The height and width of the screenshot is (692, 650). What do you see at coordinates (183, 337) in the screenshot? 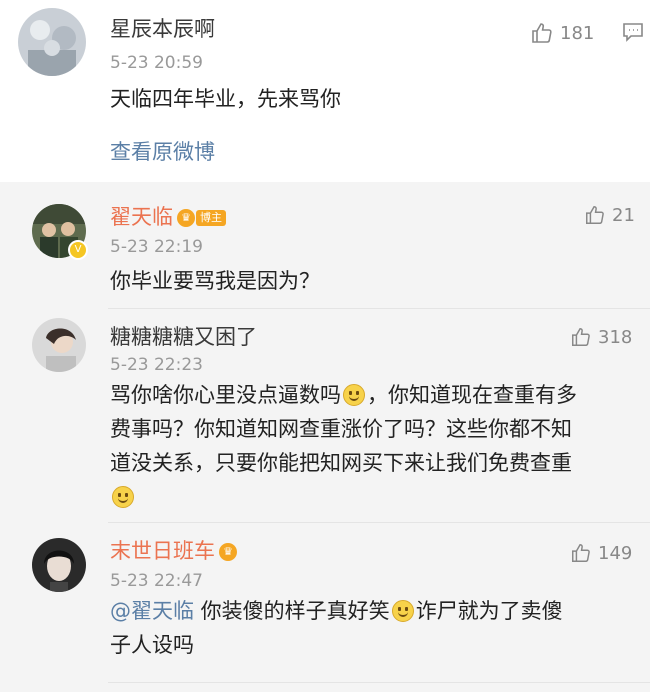
I see `reply-author: 糖糖糖糖又困了` at bounding box center [183, 337].